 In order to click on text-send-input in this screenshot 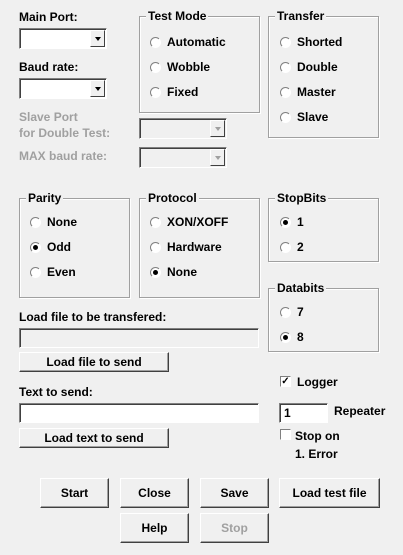, I will do `click(139, 413)`.